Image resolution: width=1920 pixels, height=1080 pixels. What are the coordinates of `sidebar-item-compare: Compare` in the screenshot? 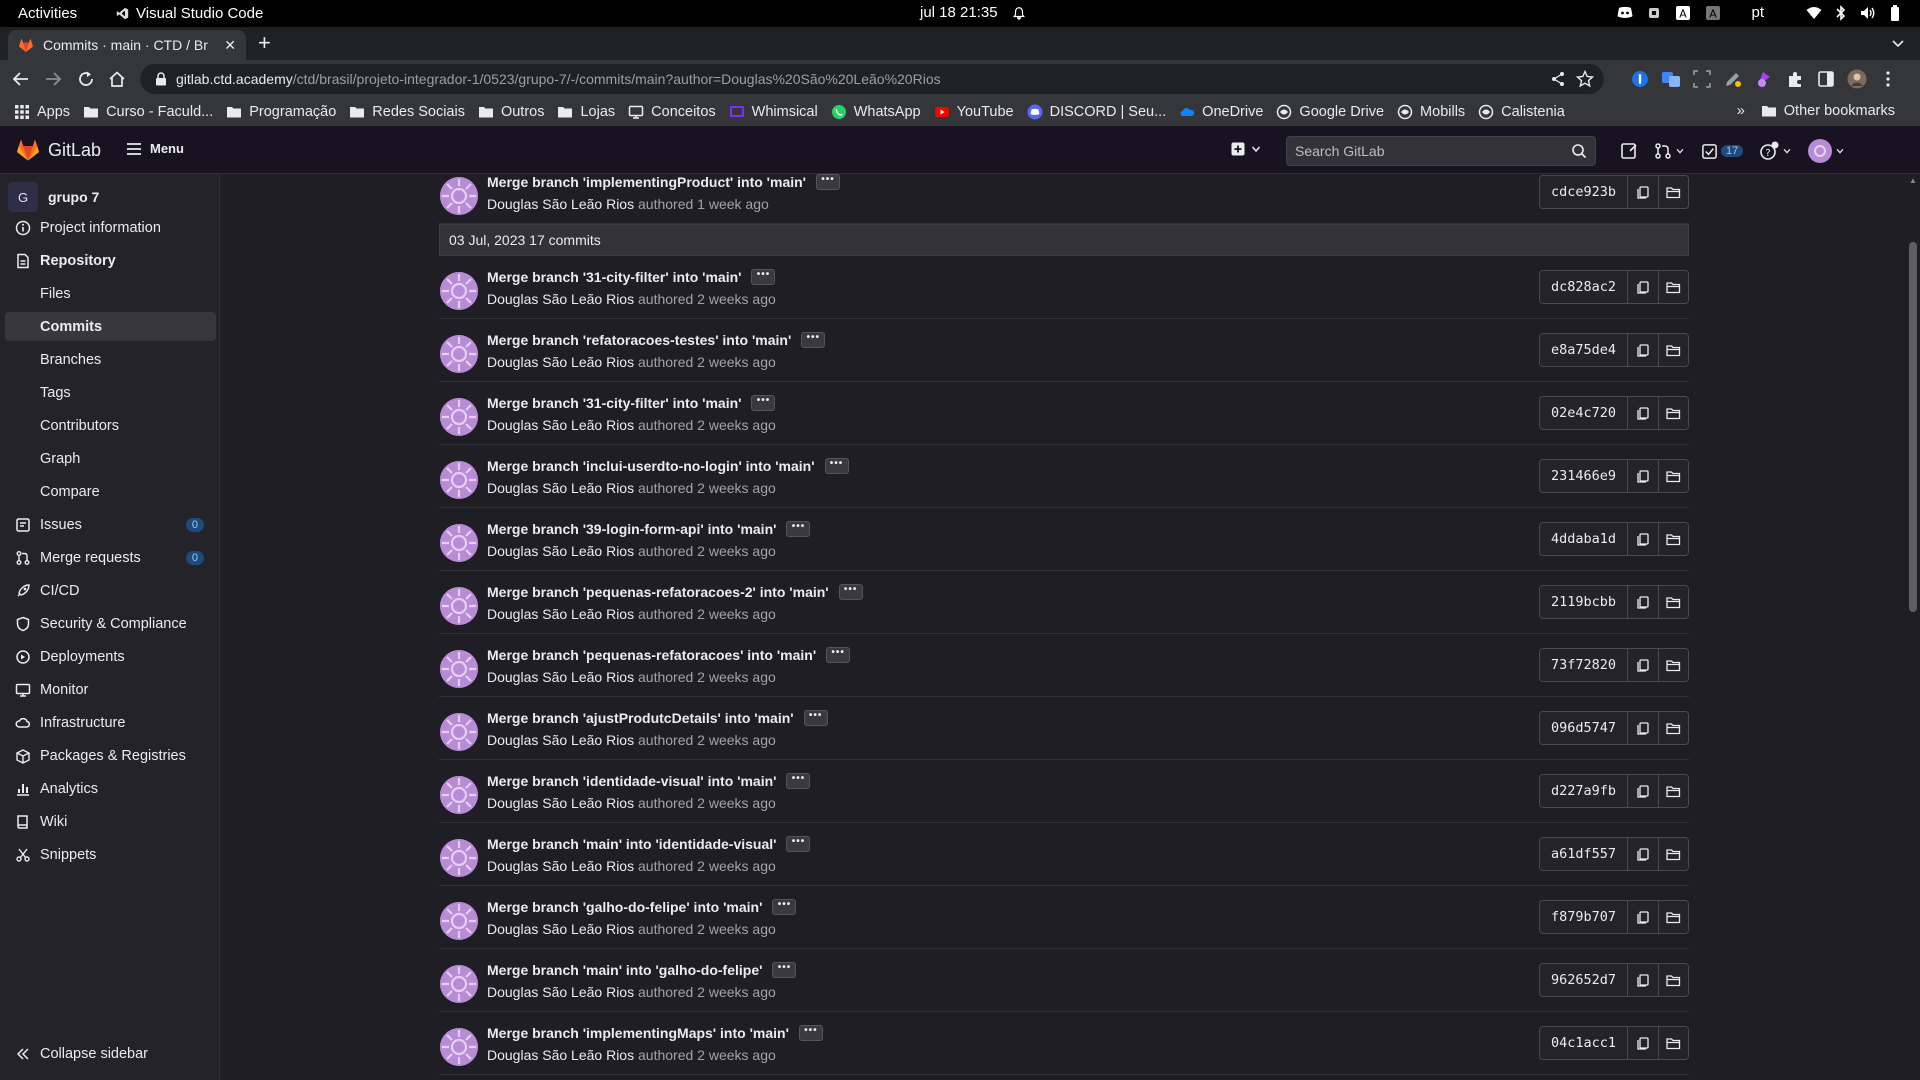 It's located at (110, 491).